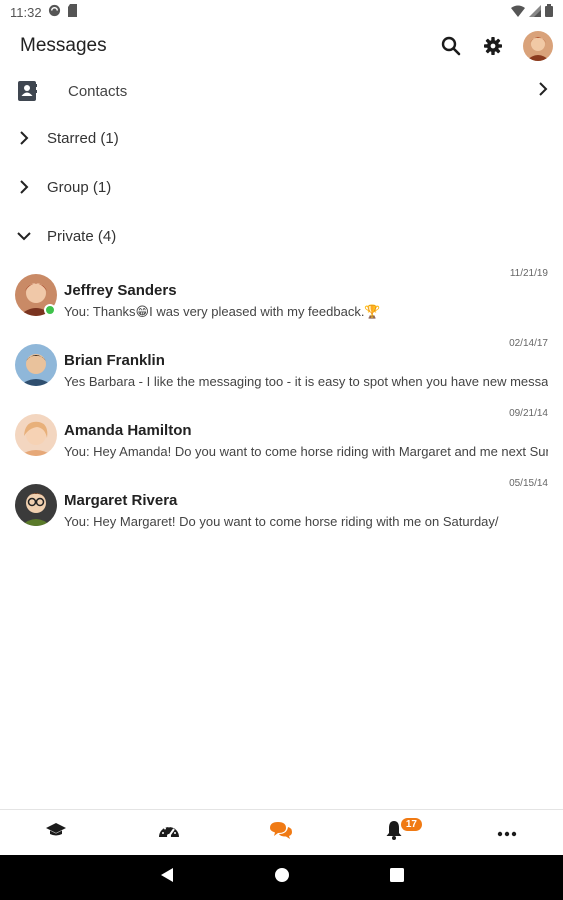 The image size is (563, 900). Describe the element at coordinates (281, 236) in the screenshot. I see `group-private: Private (4)` at that location.